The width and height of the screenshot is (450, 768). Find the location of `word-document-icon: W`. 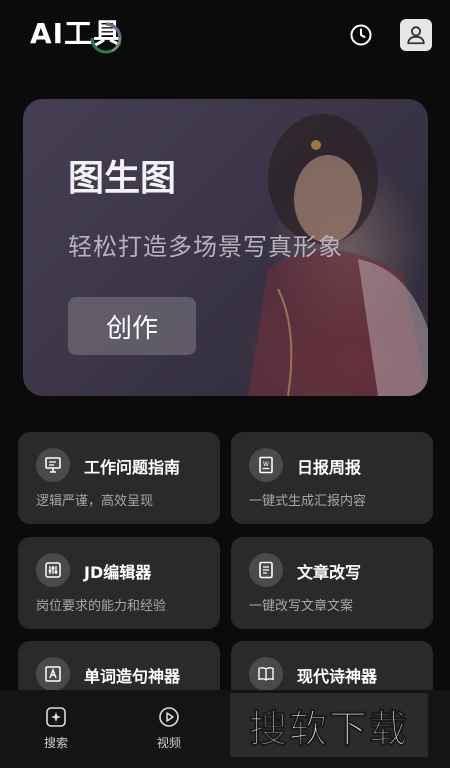

word-document-icon: W is located at coordinates (266, 465).